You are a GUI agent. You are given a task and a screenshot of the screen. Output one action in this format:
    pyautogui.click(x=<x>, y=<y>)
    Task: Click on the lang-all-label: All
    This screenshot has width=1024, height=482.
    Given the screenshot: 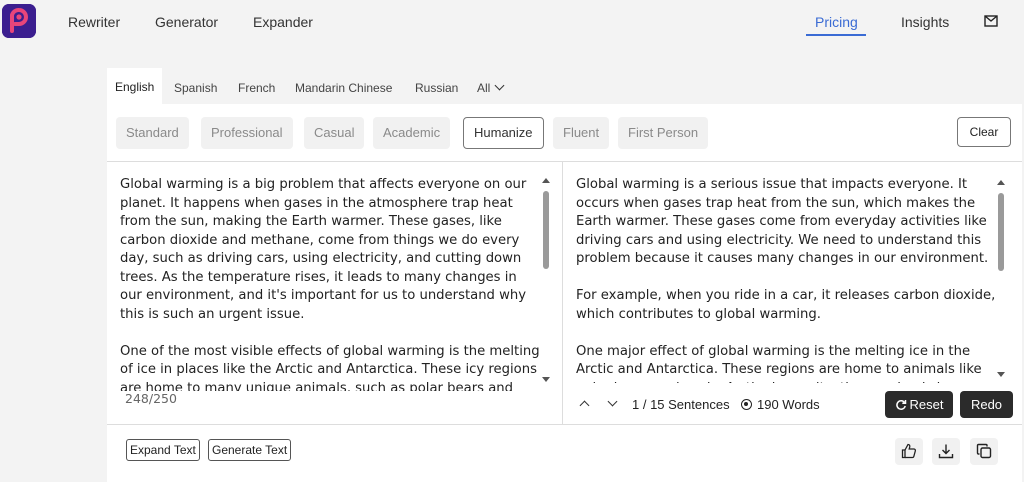 What is the action you would take?
    pyautogui.click(x=484, y=88)
    